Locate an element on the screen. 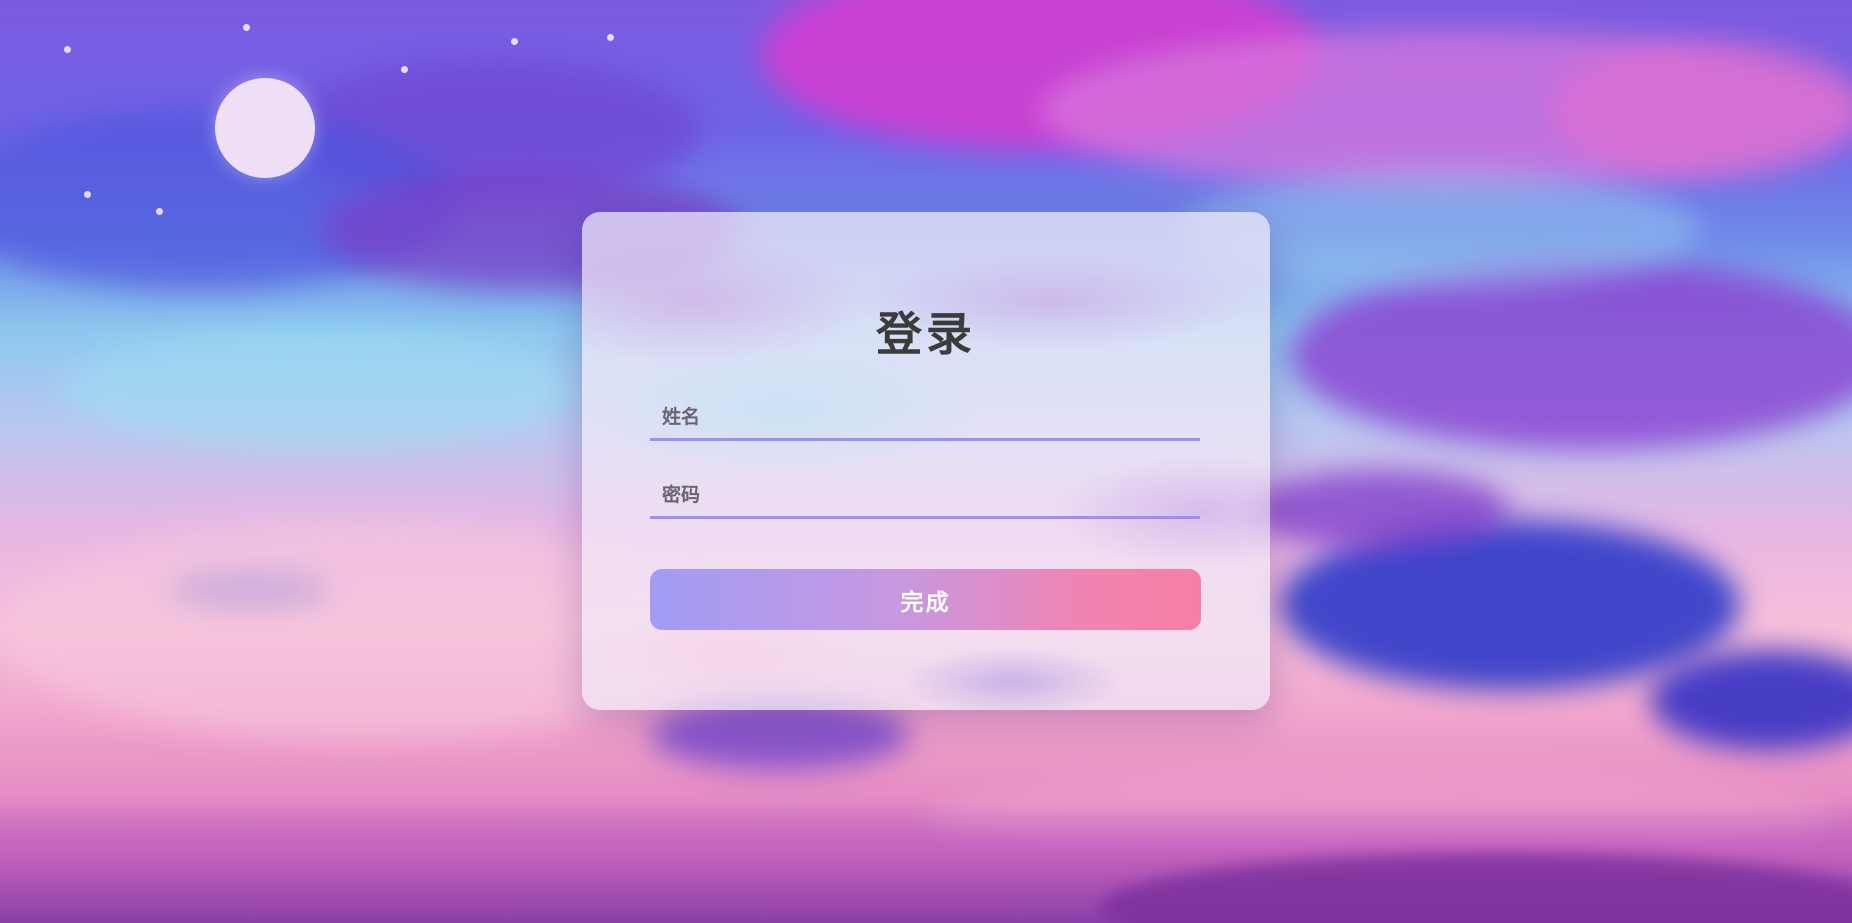 This screenshot has width=1852, height=923. submit-button: 完成 is located at coordinates (925, 599).